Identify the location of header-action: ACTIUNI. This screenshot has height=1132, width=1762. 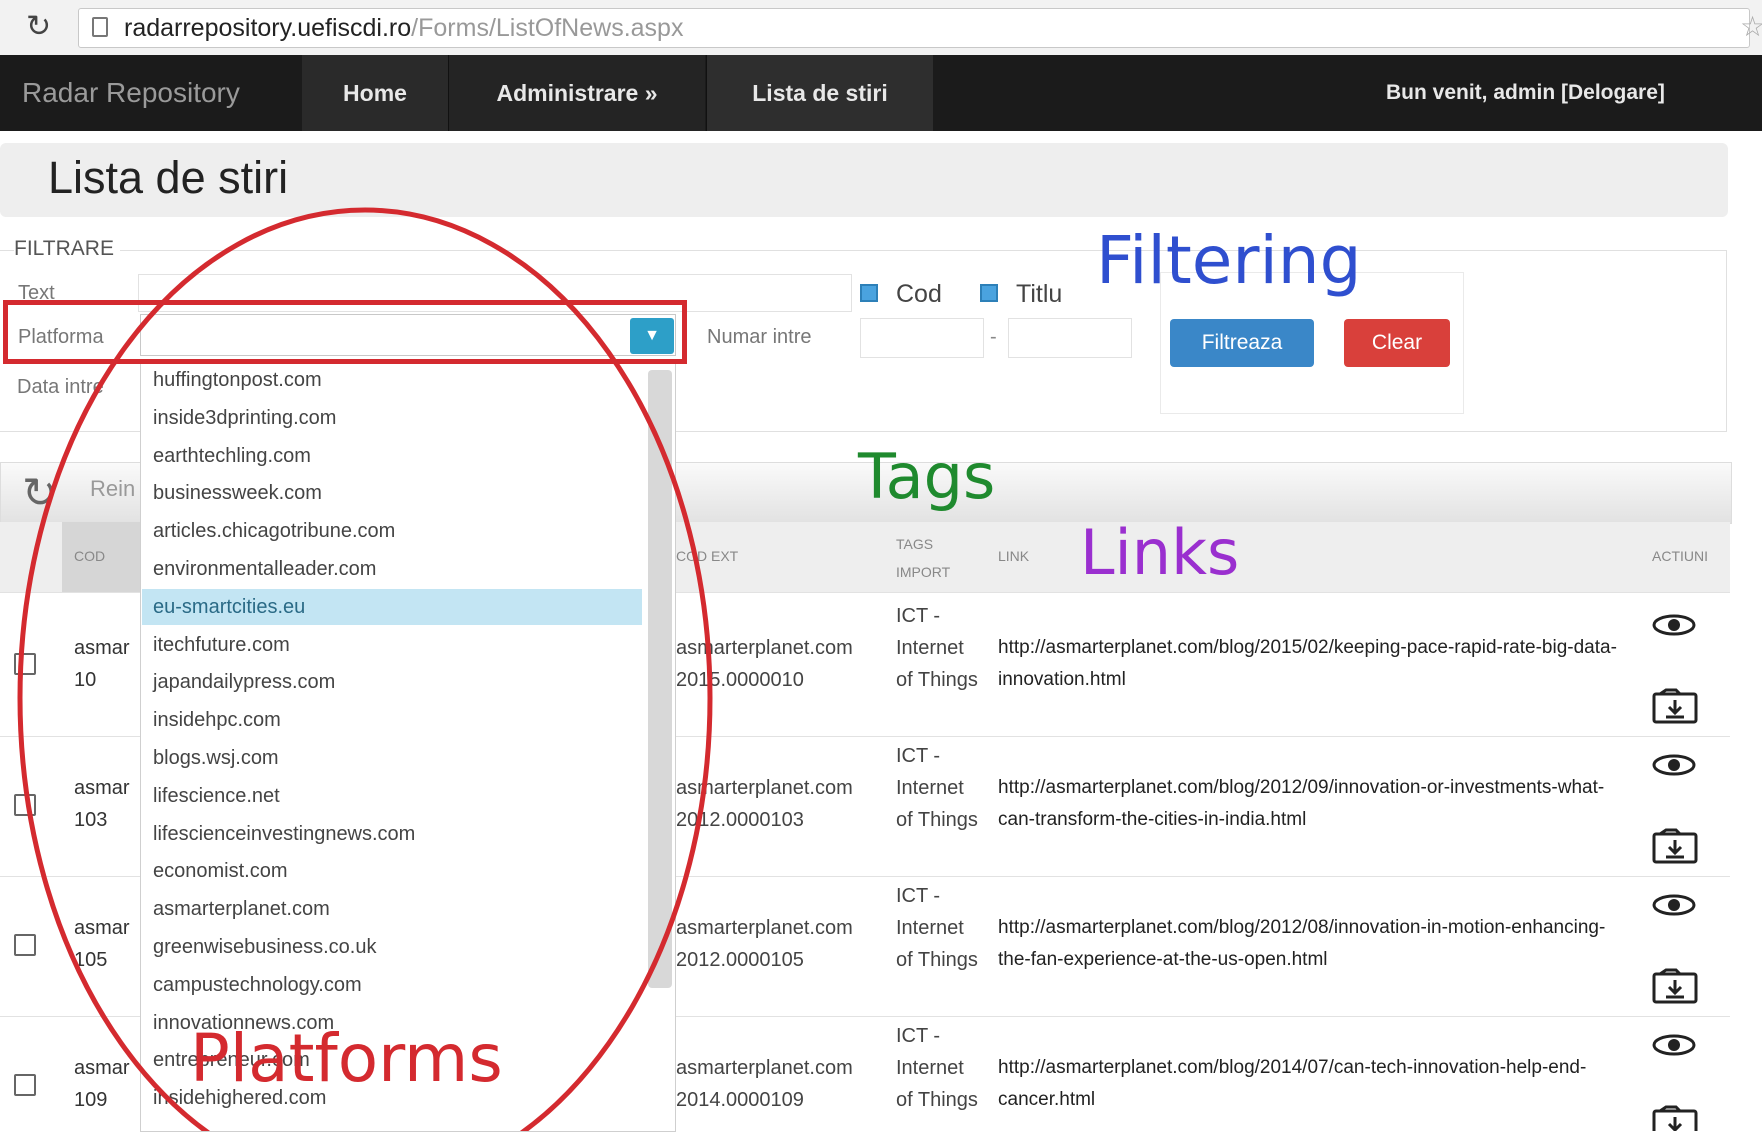
(1680, 556).